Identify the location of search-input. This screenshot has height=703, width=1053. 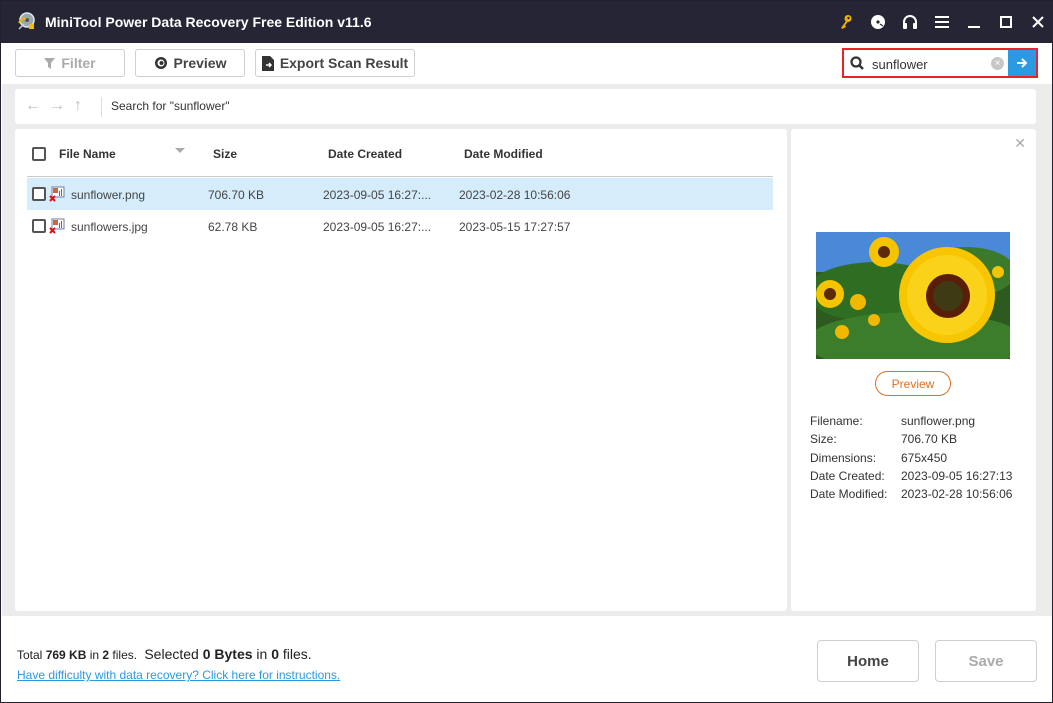
(932, 64).